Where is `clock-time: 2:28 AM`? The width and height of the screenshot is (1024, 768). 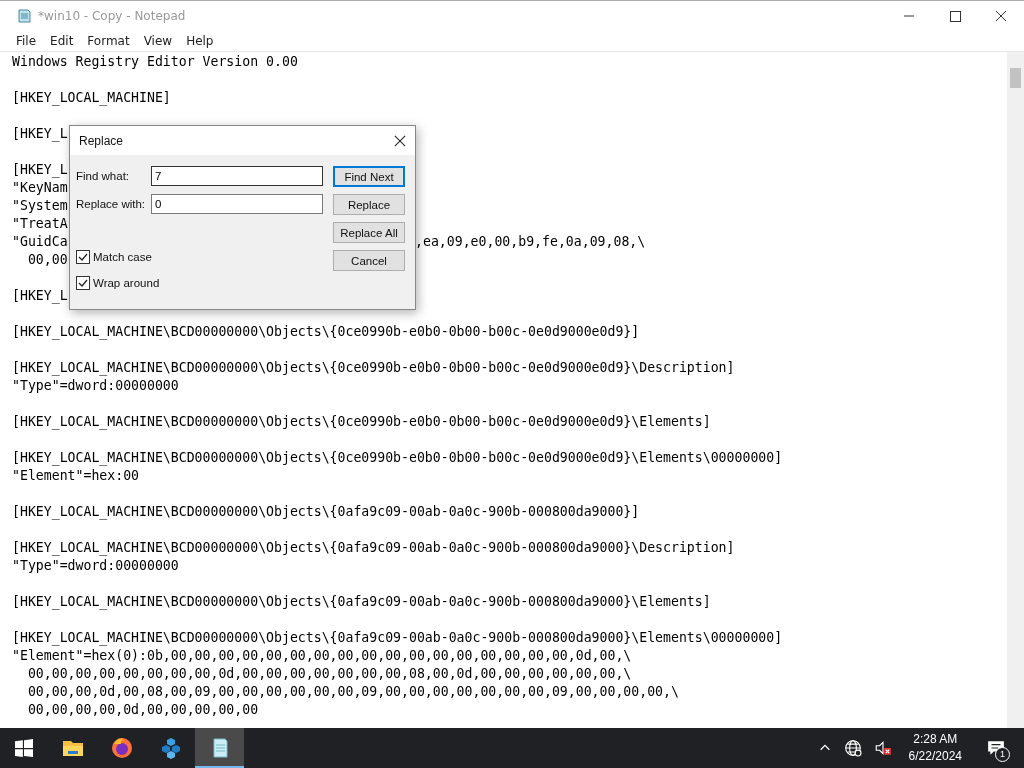
clock-time: 2:28 AM is located at coordinates (935, 739).